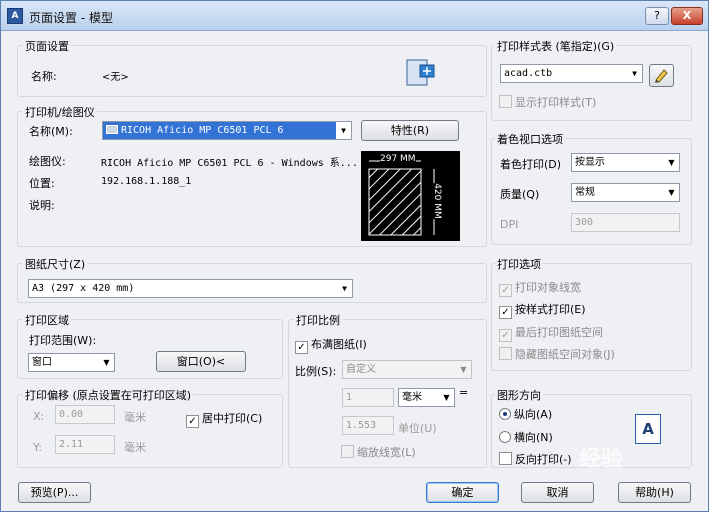  Describe the element at coordinates (15, 16) in the screenshot. I see `autocad-app-icon: A` at that location.